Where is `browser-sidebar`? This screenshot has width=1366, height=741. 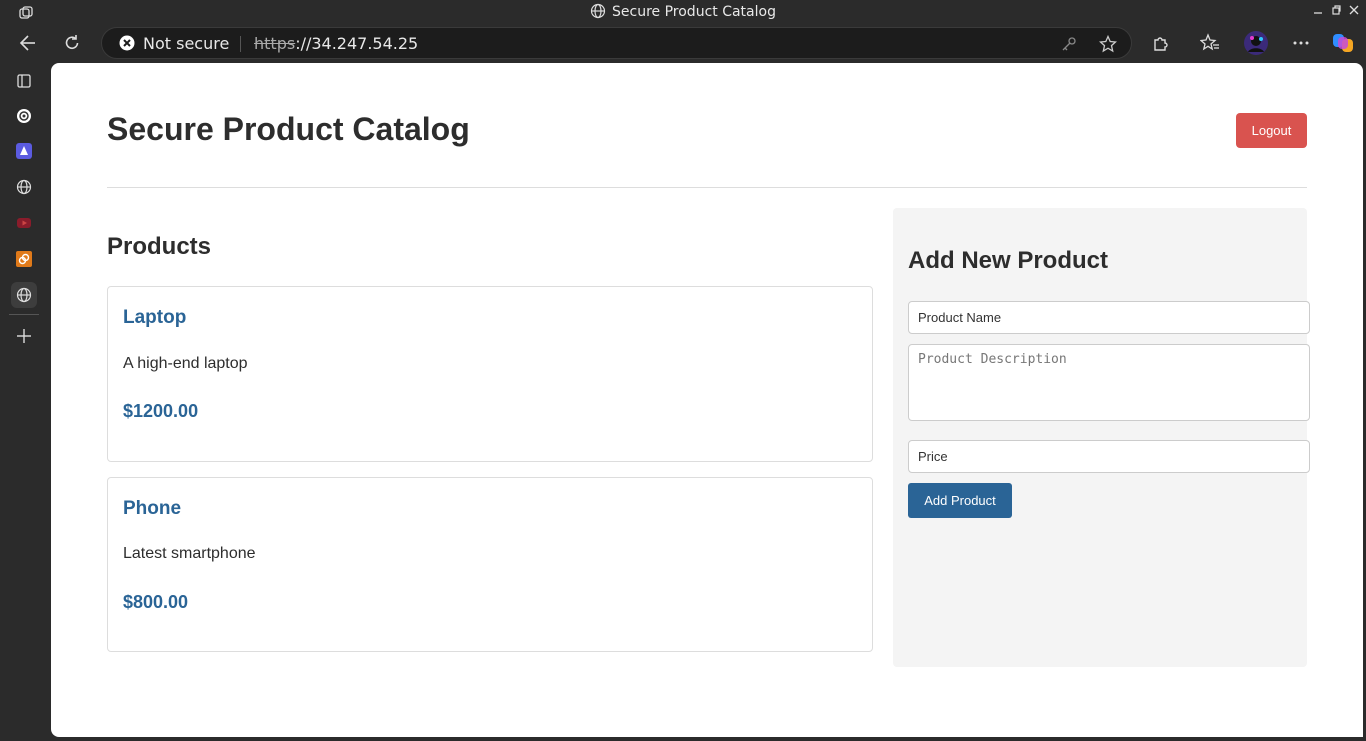 browser-sidebar is located at coordinates (25, 402).